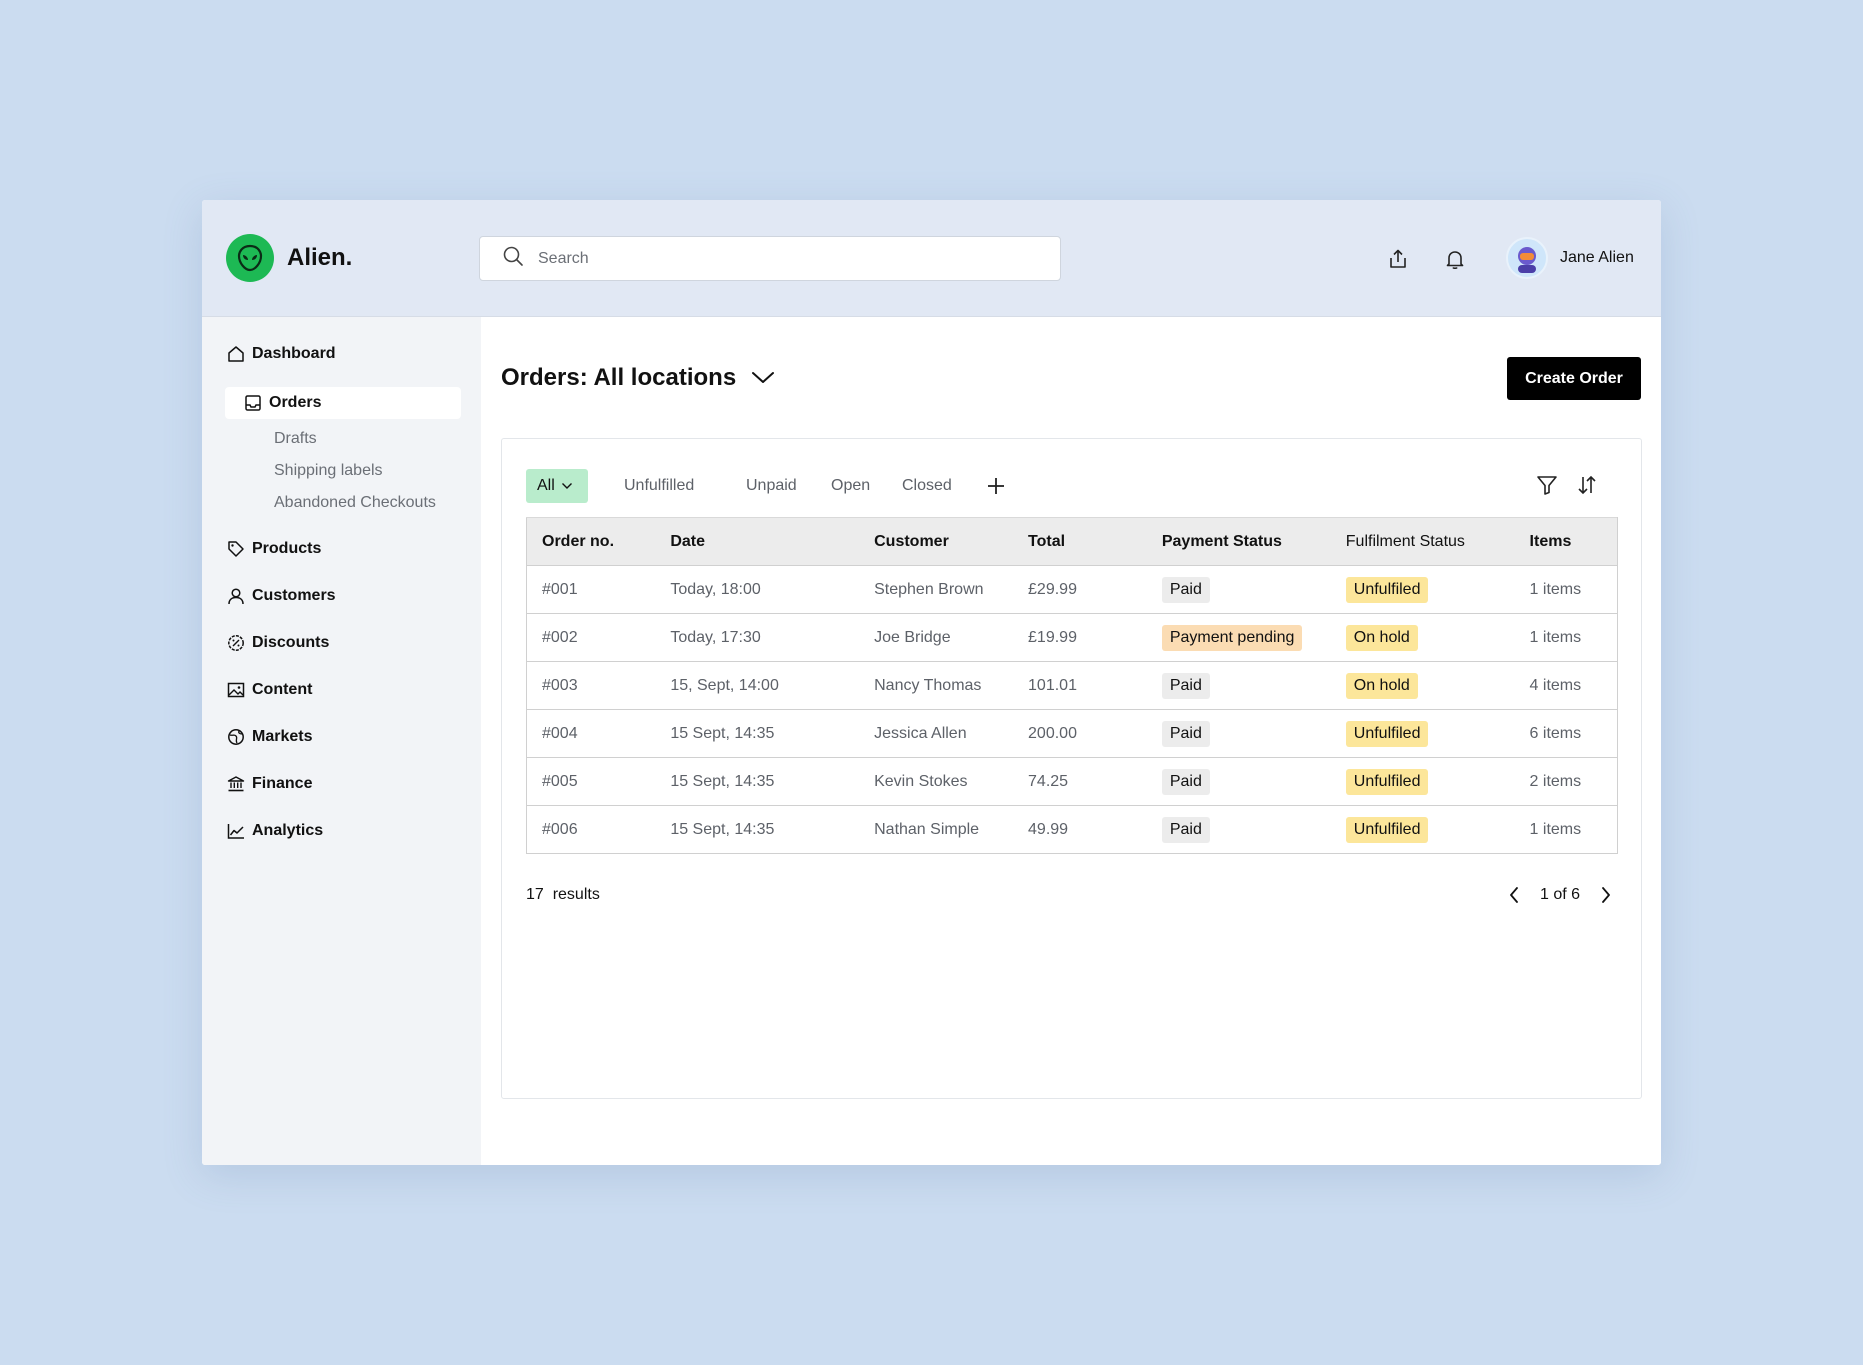  What do you see at coordinates (236, 549) in the screenshot?
I see `tag-icon` at bounding box center [236, 549].